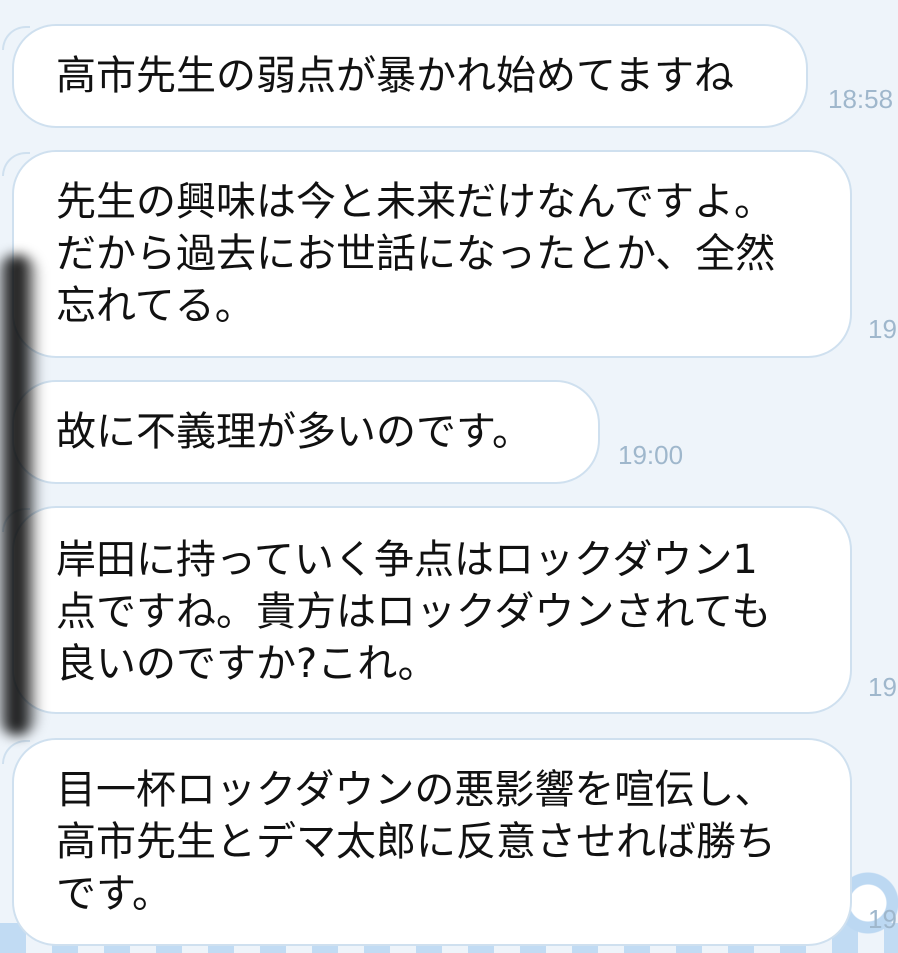  Describe the element at coordinates (415, 202) in the screenshot. I see `message-text: 先生の興味は今と未来だけなんですよ。` at that location.